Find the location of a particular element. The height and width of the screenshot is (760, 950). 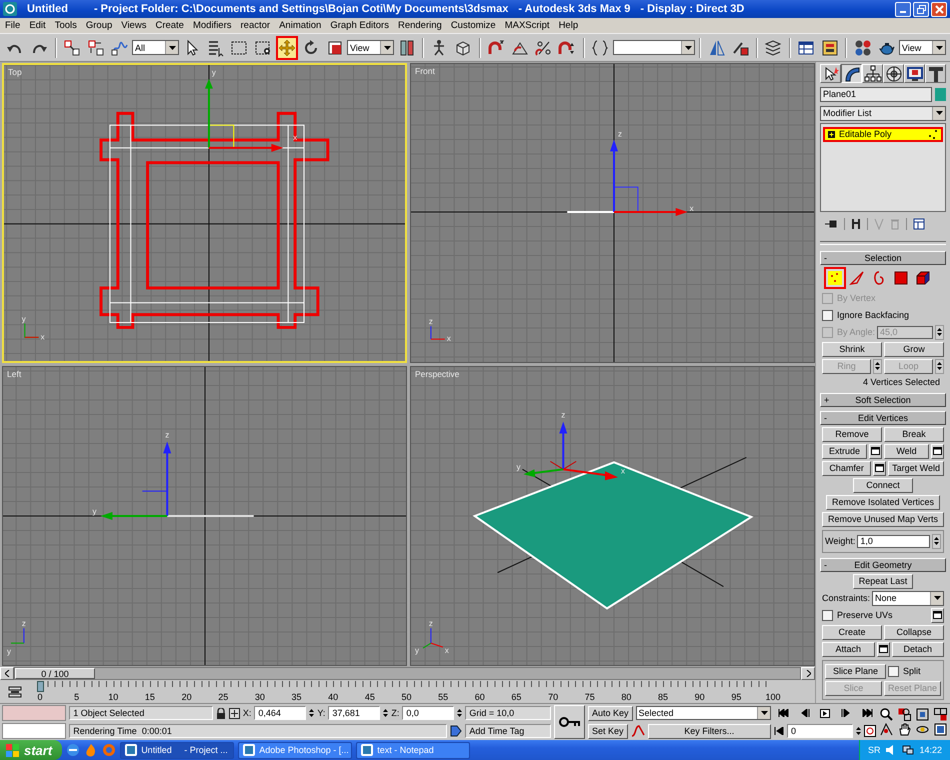

key-icon is located at coordinates (569, 722).